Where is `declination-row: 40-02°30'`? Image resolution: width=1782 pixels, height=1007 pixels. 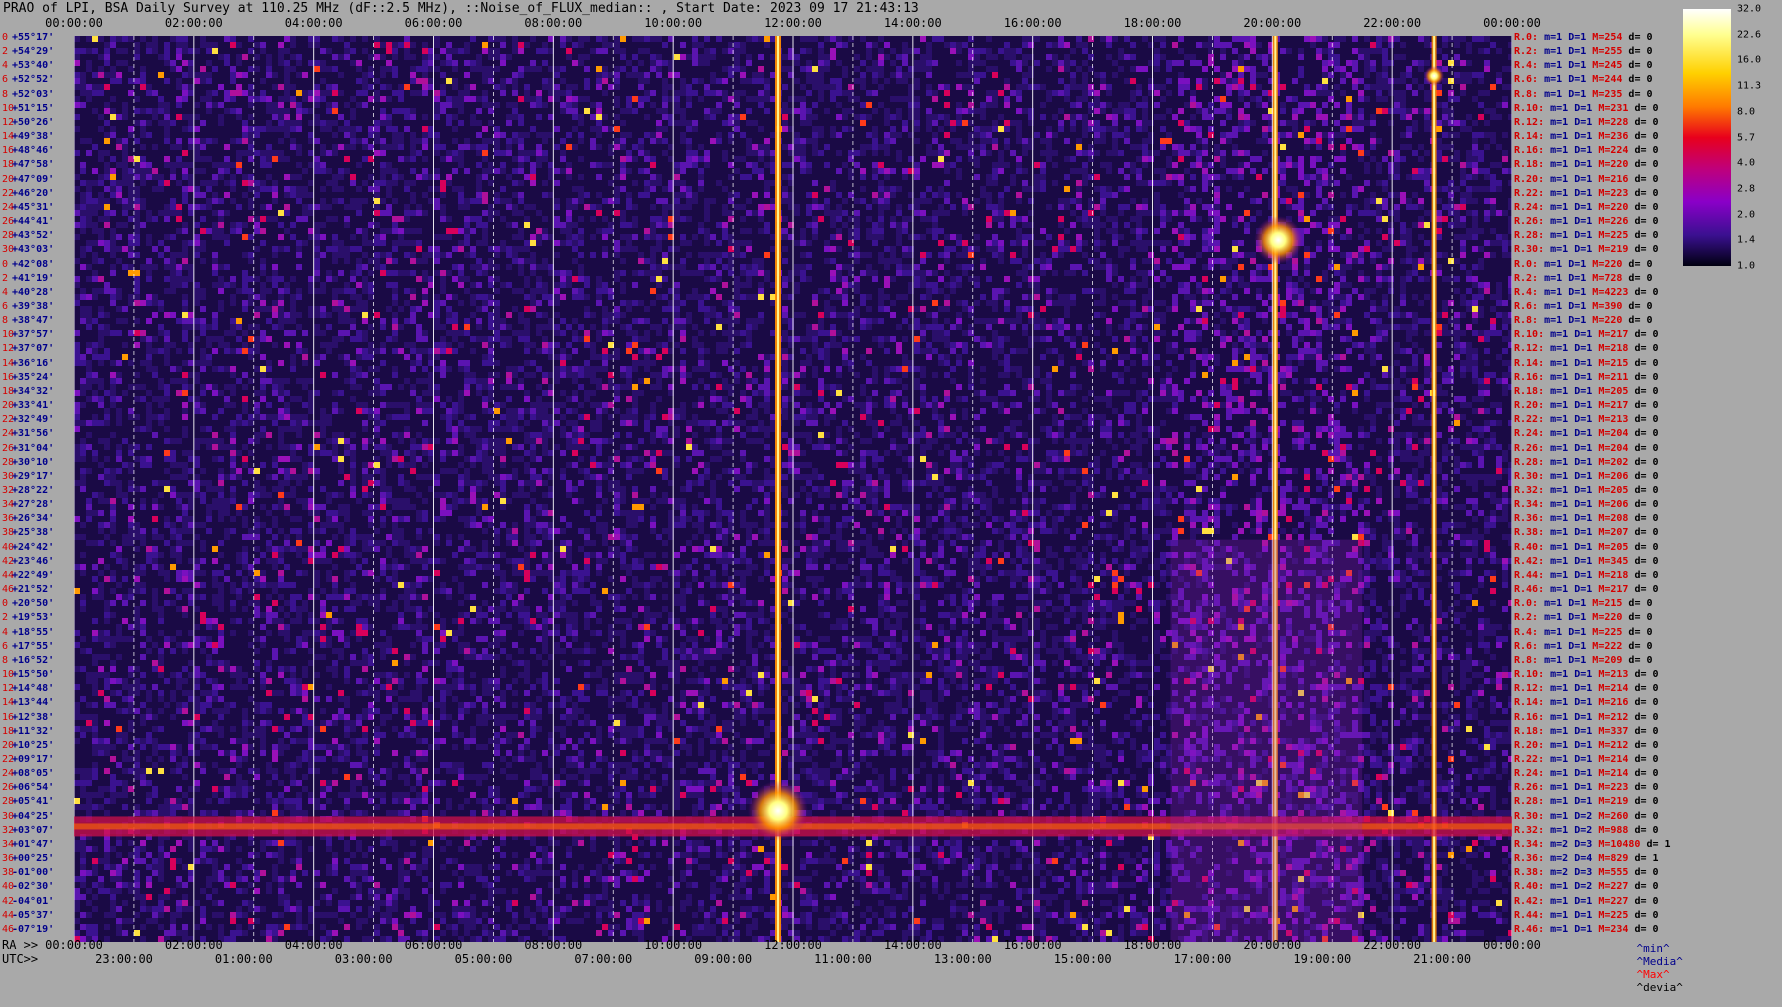
declination-row: 40-02°30' is located at coordinates (28, 886).